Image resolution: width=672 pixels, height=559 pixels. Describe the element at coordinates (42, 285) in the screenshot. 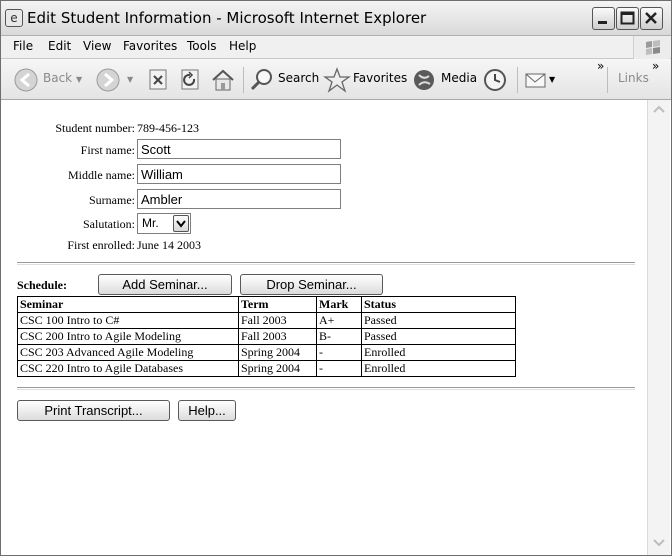

I see `schedule-label: Schedule:` at that location.